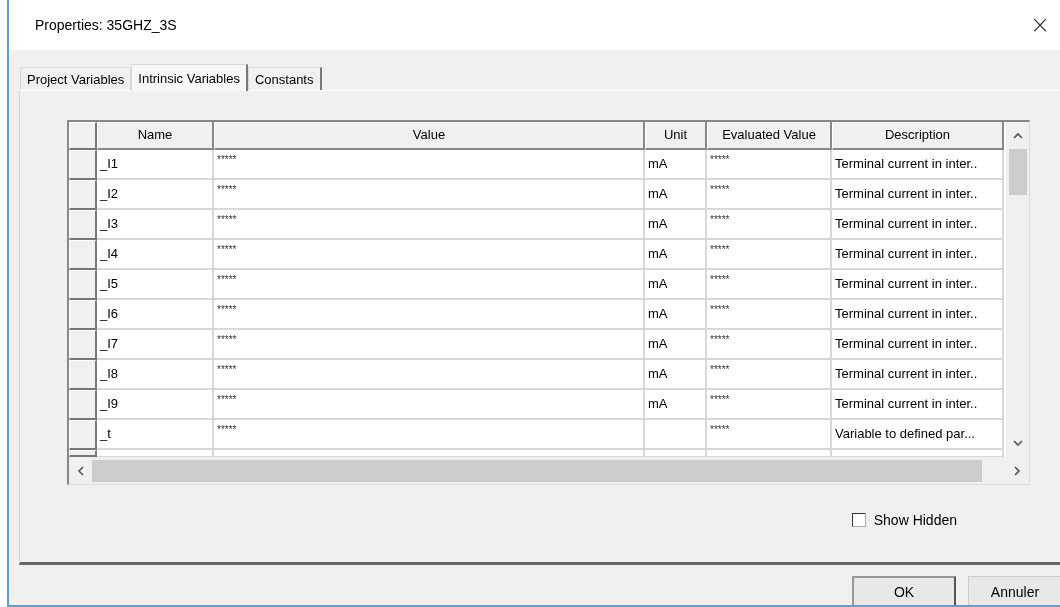  What do you see at coordinates (155, 165) in the screenshot?
I see `table-cell: _I1` at bounding box center [155, 165].